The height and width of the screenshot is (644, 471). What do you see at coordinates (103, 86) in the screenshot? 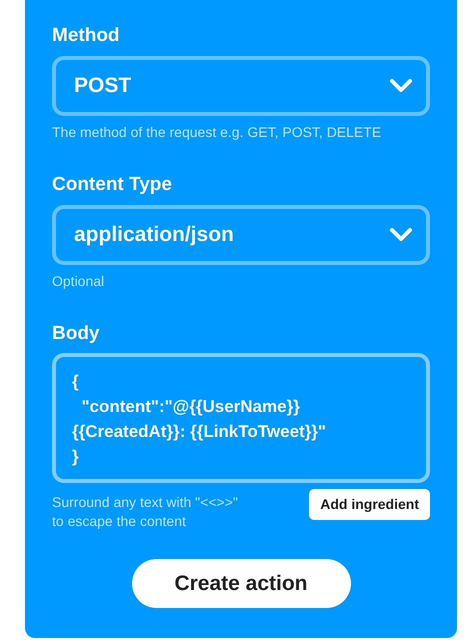
I see `dropdown-value: POST` at bounding box center [103, 86].